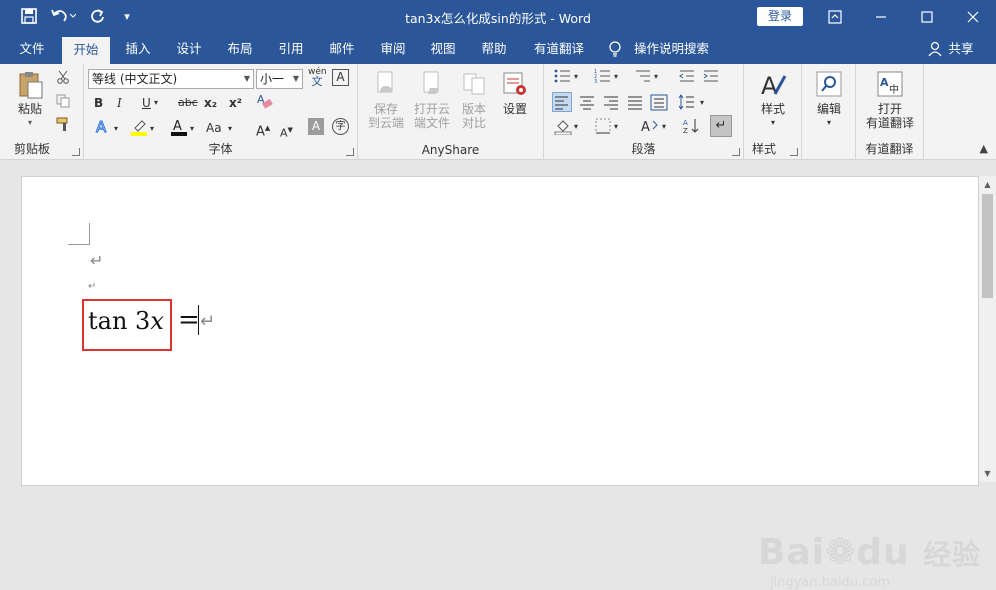 The width and height of the screenshot is (996, 590). Describe the element at coordinates (829, 123) in the screenshot. I see `editing-dropdown-icon: ▾` at that location.